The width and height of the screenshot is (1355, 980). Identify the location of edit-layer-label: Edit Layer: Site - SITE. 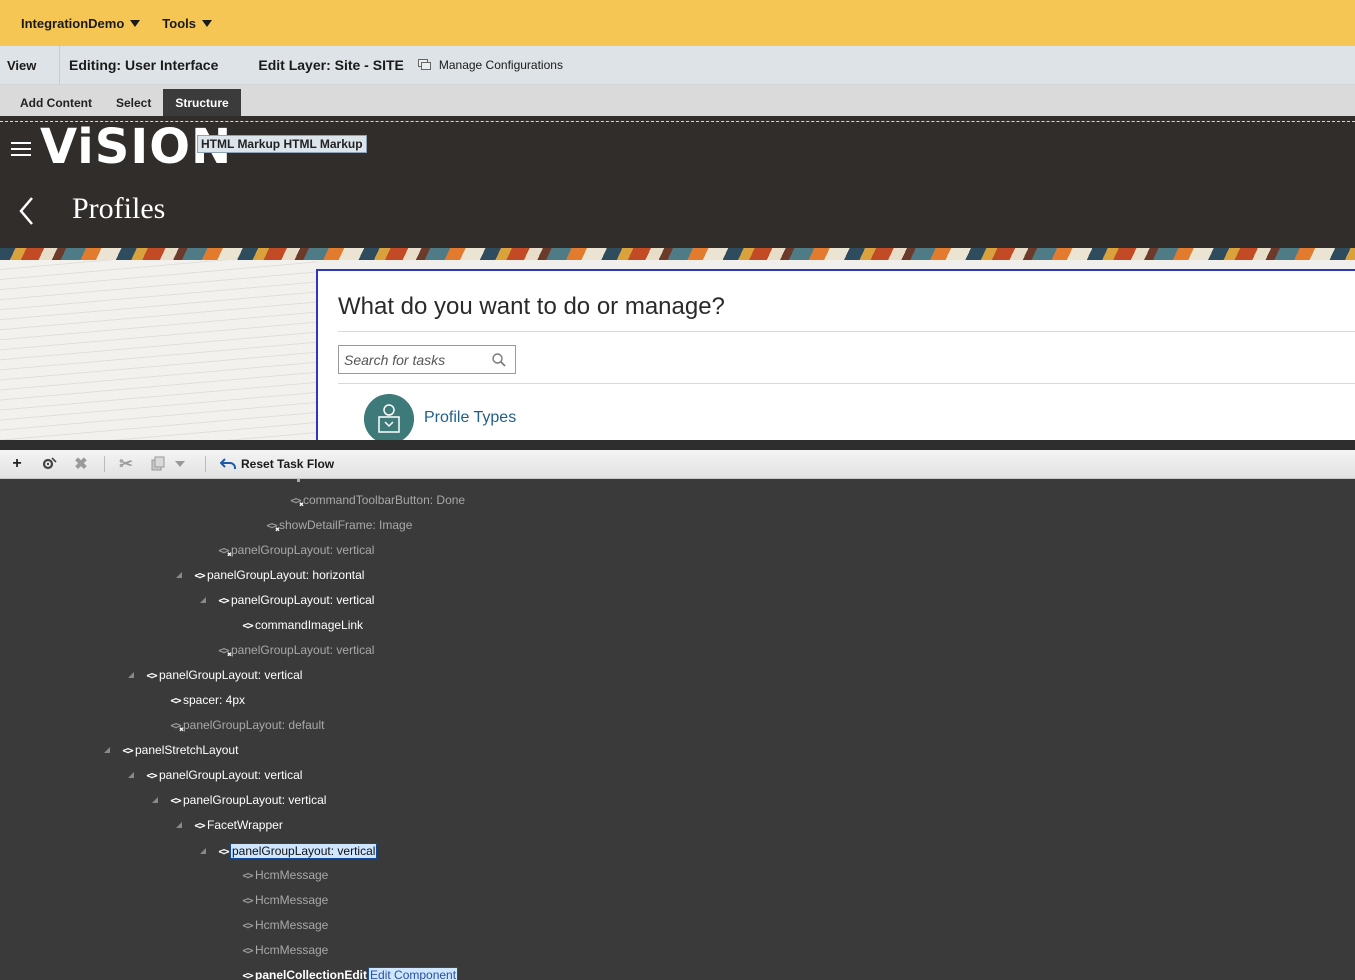
(331, 65).